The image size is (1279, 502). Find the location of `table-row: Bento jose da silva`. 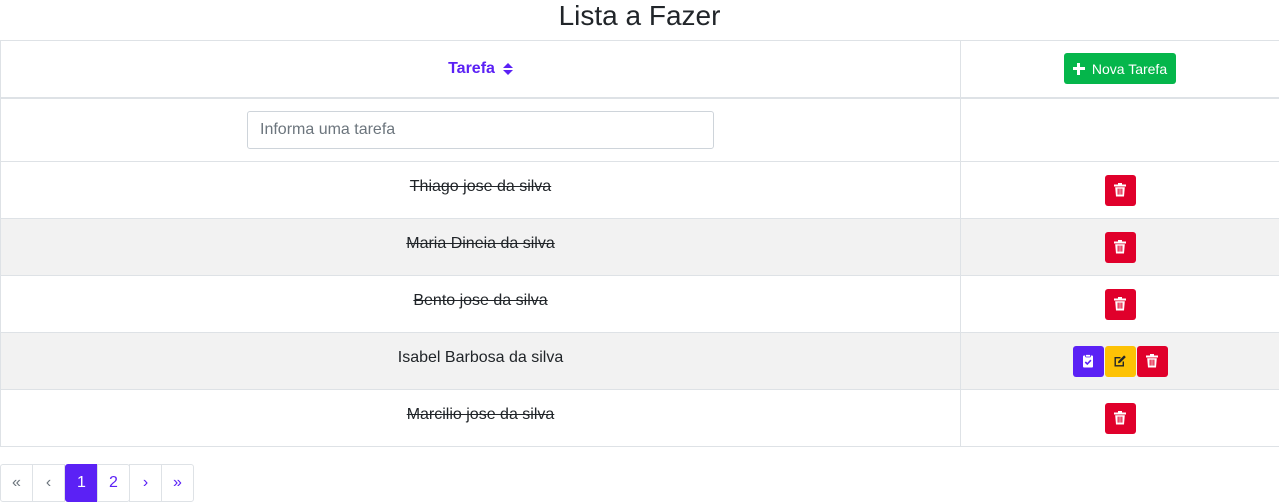

table-row: Bento jose da silva is located at coordinates (639, 304).